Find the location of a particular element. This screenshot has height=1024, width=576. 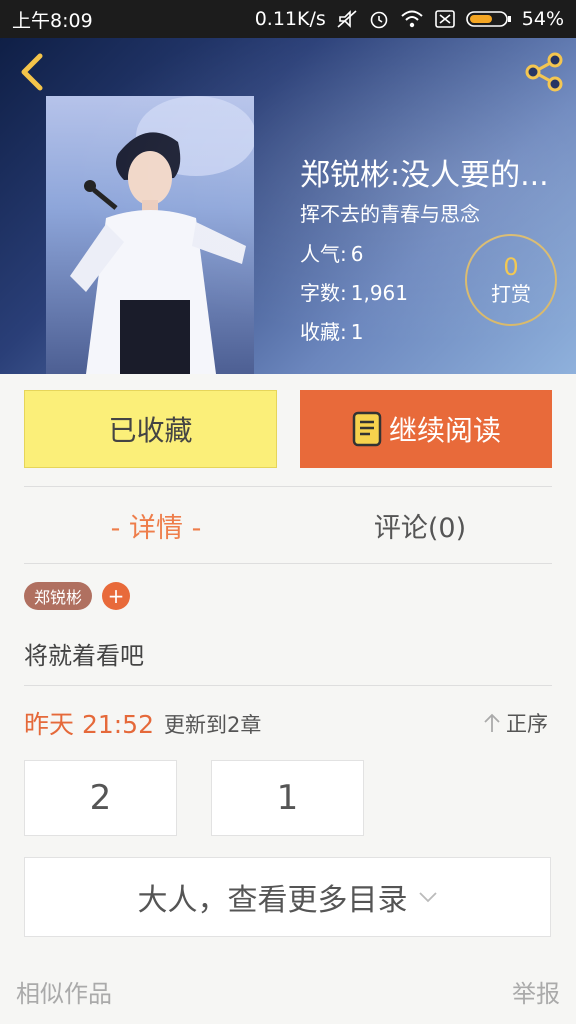

update-text: 更新到2章 is located at coordinates (213, 725).